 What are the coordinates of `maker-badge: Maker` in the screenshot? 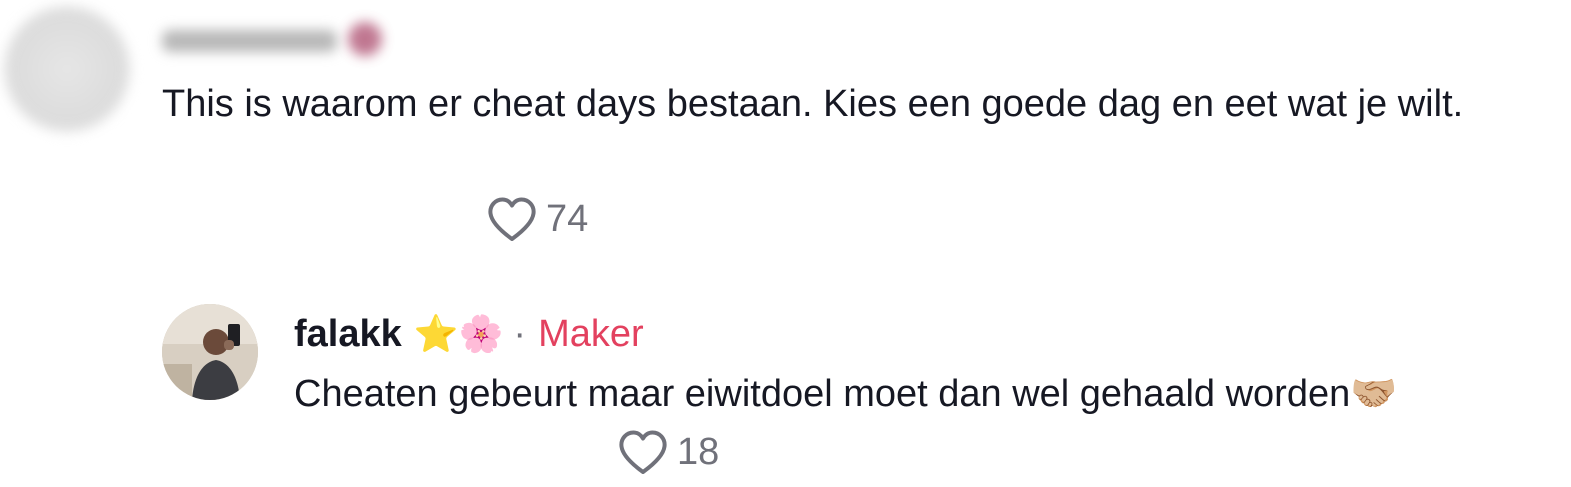 It's located at (591, 333).